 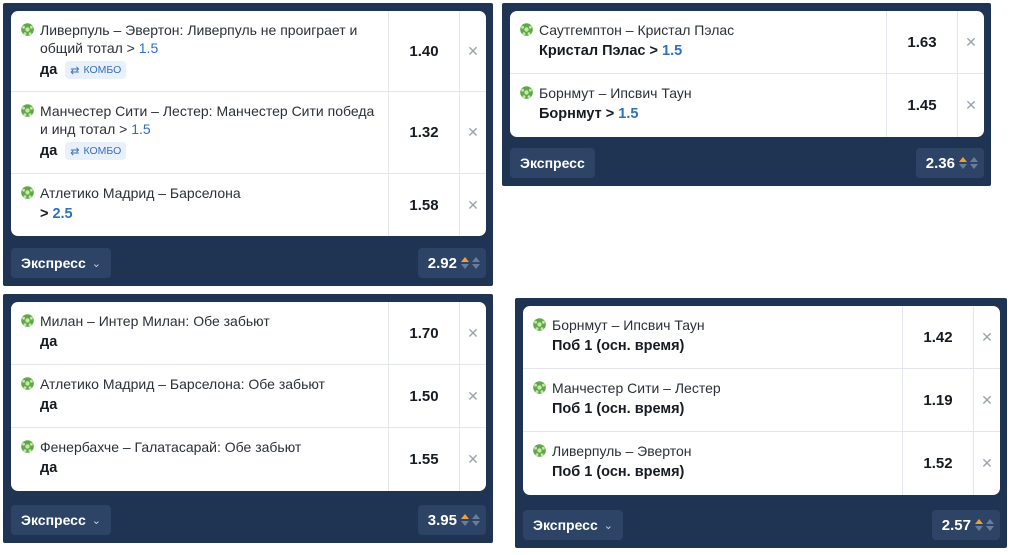 What do you see at coordinates (199, 459) in the screenshot?
I see `bet-info: Фенербахче – Галатасарай: Обе забьют да` at bounding box center [199, 459].